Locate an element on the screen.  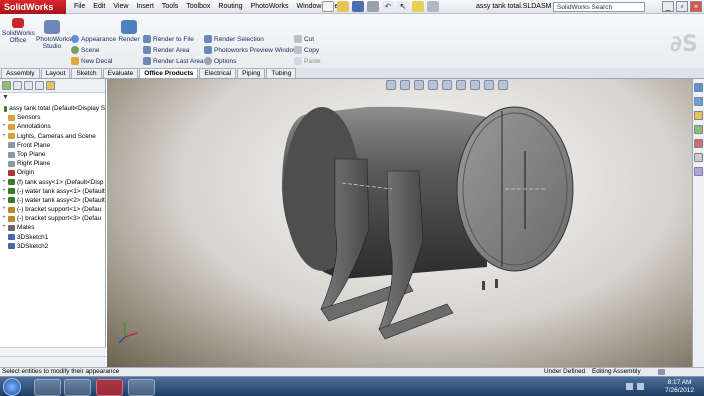
tree-item: Sensors is located at coordinates (52, 117).